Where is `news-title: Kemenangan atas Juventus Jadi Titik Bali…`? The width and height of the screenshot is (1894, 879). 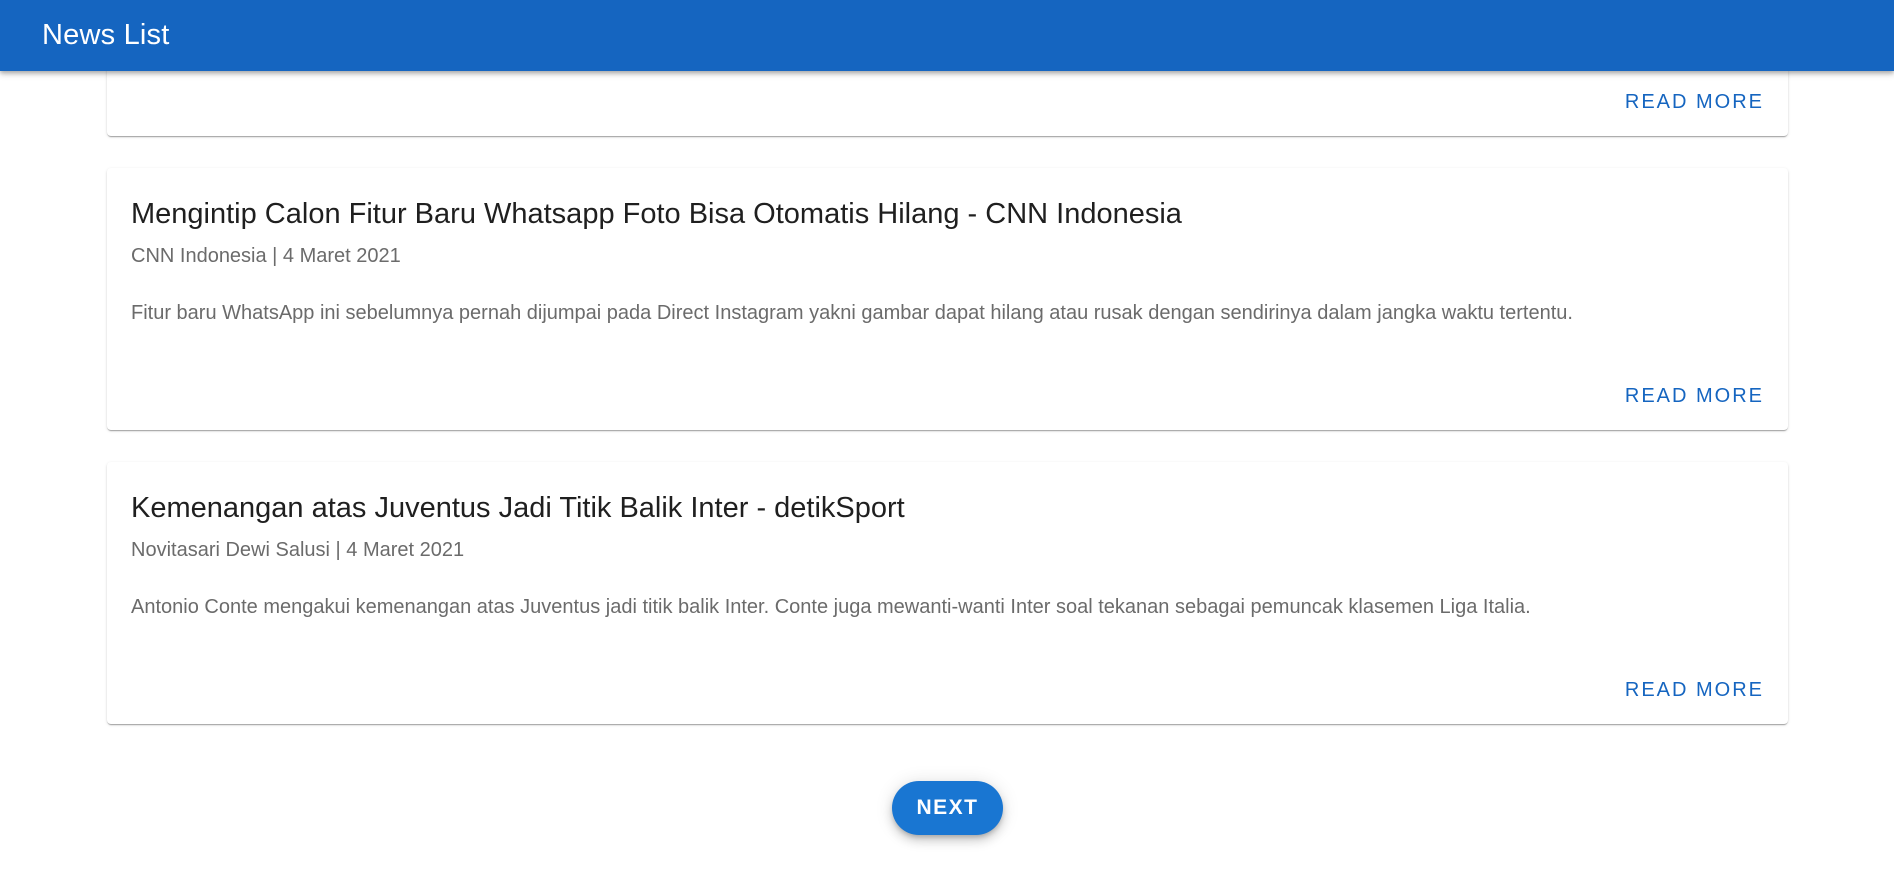 news-title: Kemenangan atas Juventus Jadi Titik Bali… is located at coordinates (518, 508).